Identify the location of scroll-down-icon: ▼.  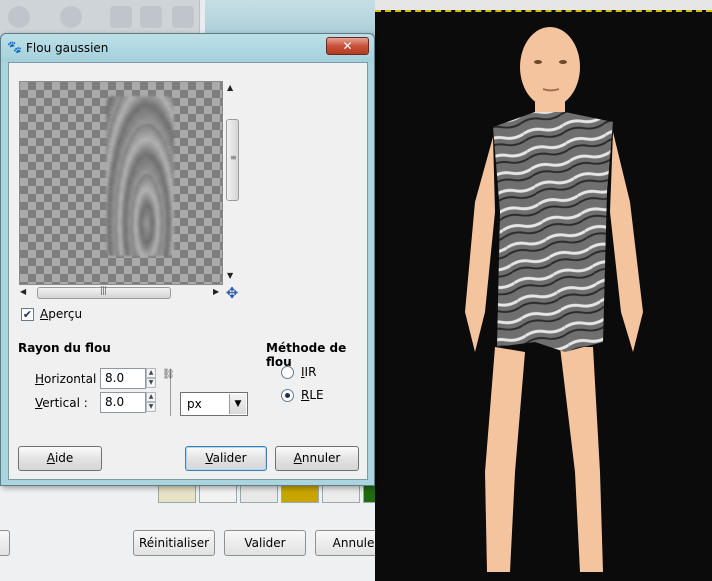
(230, 275).